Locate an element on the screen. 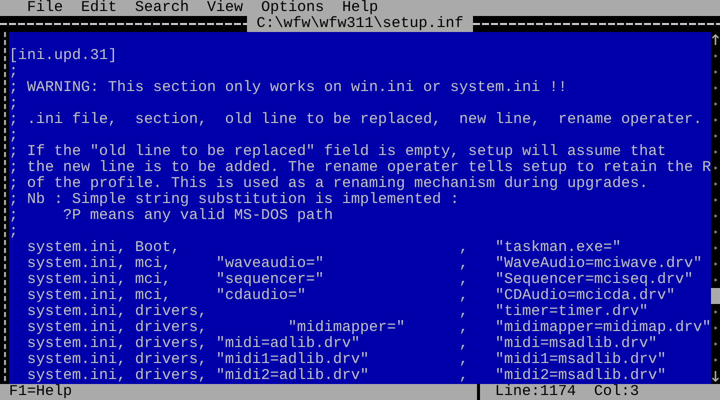 The height and width of the screenshot is (400, 720). text-line: system.ini, drivers, "midi2=adlib.drv" , "midi2=msadlib.drv" is located at coordinates (347, 376).